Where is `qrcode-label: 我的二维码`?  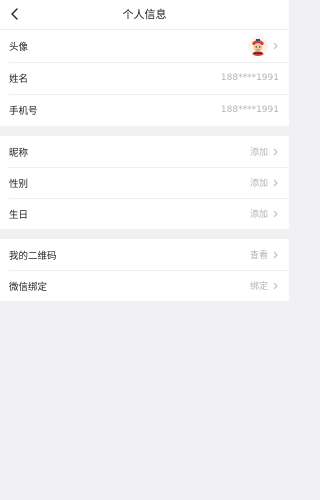
qrcode-label: 我的二维码 is located at coordinates (33, 256).